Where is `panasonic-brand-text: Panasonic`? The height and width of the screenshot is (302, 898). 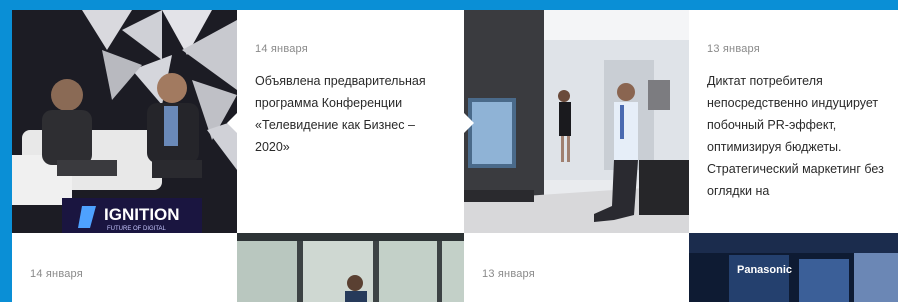 panasonic-brand-text: Panasonic is located at coordinates (764, 270).